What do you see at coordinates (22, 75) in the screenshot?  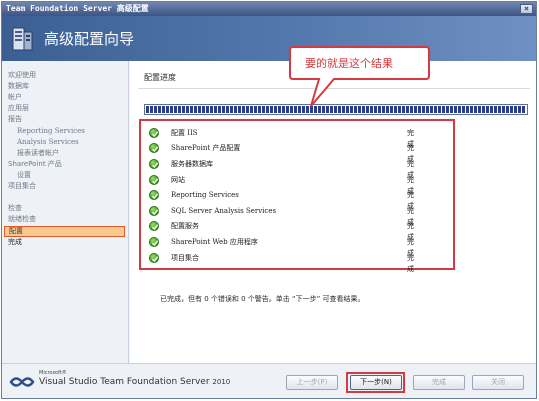 I see `nav-item-welcome: 欢迎使用` at bounding box center [22, 75].